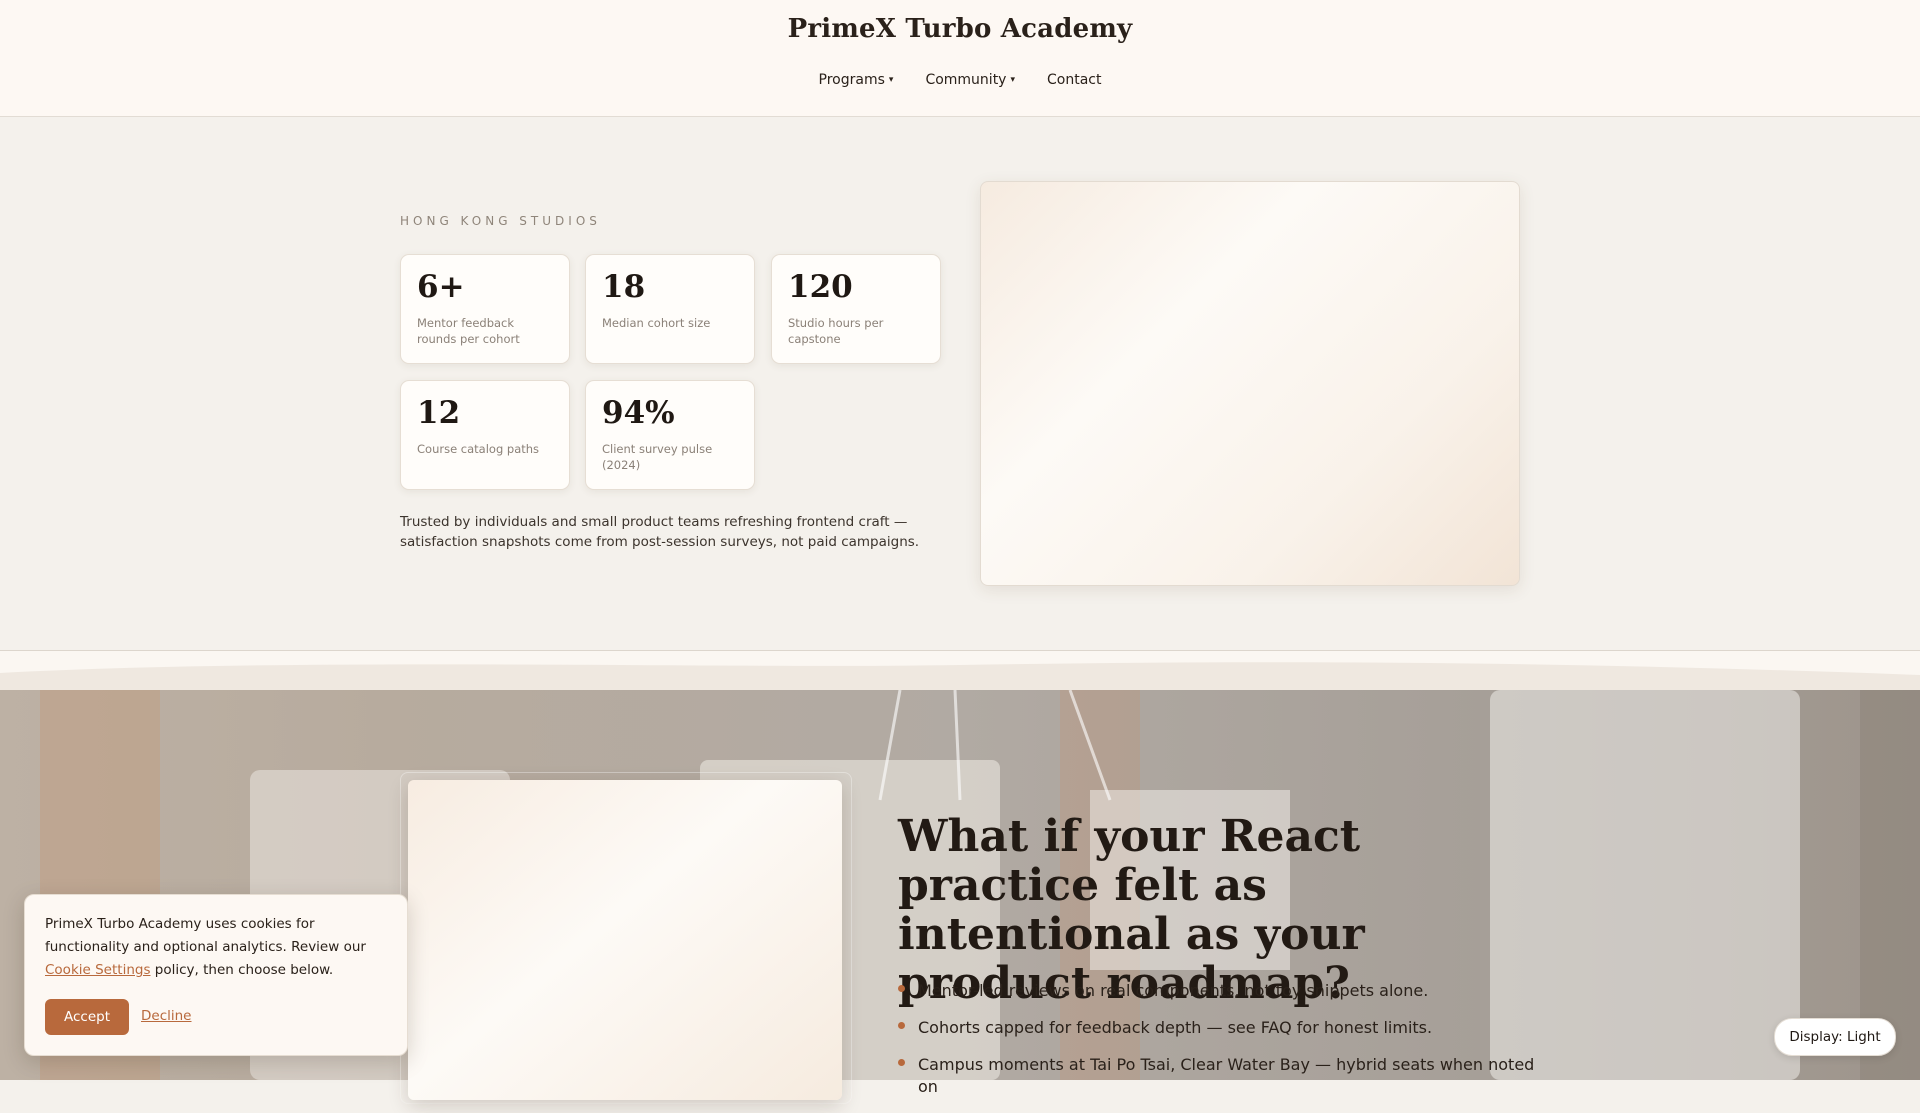 Image resolution: width=1920 pixels, height=1113 pixels. What do you see at coordinates (478, 449) in the screenshot?
I see `stat-label: Course catalog paths` at bounding box center [478, 449].